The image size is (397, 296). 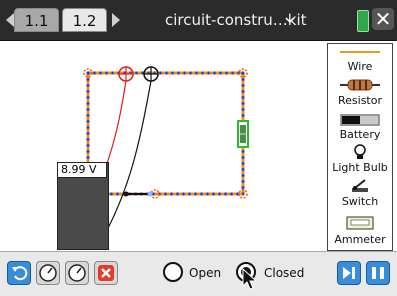 I want to click on ammeter-tool-button, so click(x=77, y=273).